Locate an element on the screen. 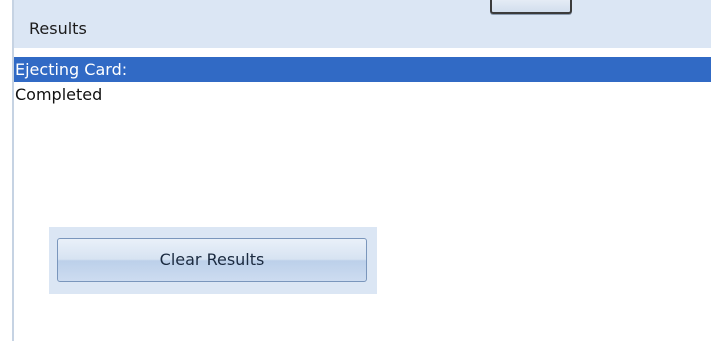 The image size is (711, 341). top-button-partial is located at coordinates (531, 7).